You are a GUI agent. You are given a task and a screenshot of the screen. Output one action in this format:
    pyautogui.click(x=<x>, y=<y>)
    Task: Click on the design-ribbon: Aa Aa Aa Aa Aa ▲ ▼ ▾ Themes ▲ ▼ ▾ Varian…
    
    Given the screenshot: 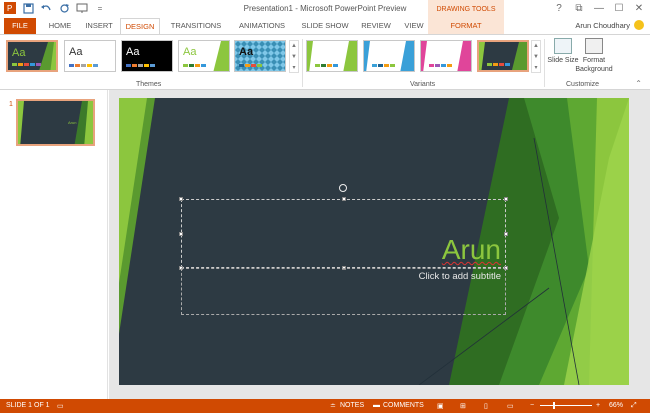 What is the action you would take?
    pyautogui.click(x=325, y=62)
    